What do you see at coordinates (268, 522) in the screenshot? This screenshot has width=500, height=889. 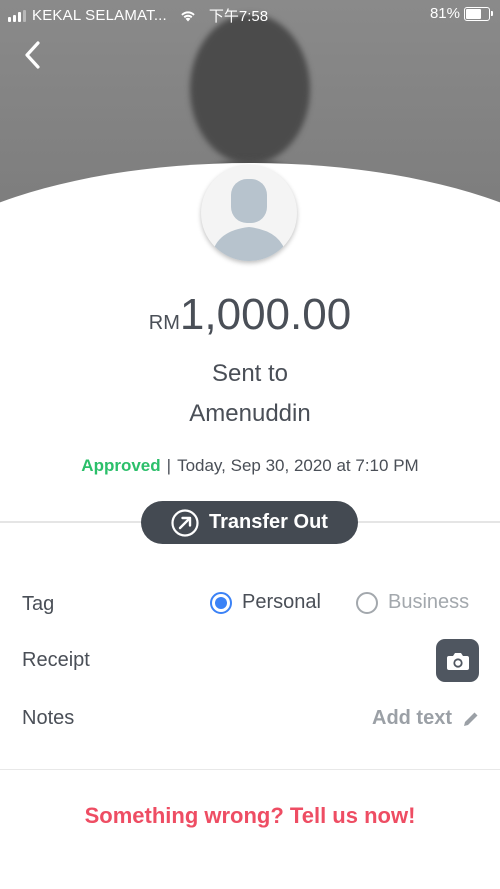 I see `transaction-type-label: Transfer Out` at bounding box center [268, 522].